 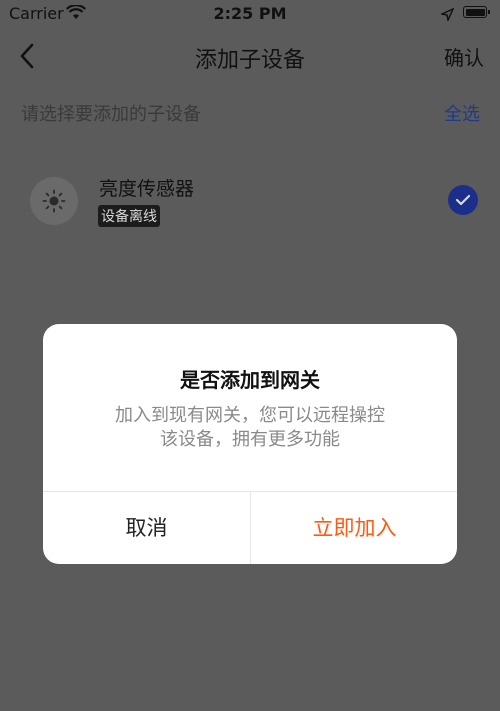 I want to click on join-now-button: 立即加入, so click(x=354, y=528).